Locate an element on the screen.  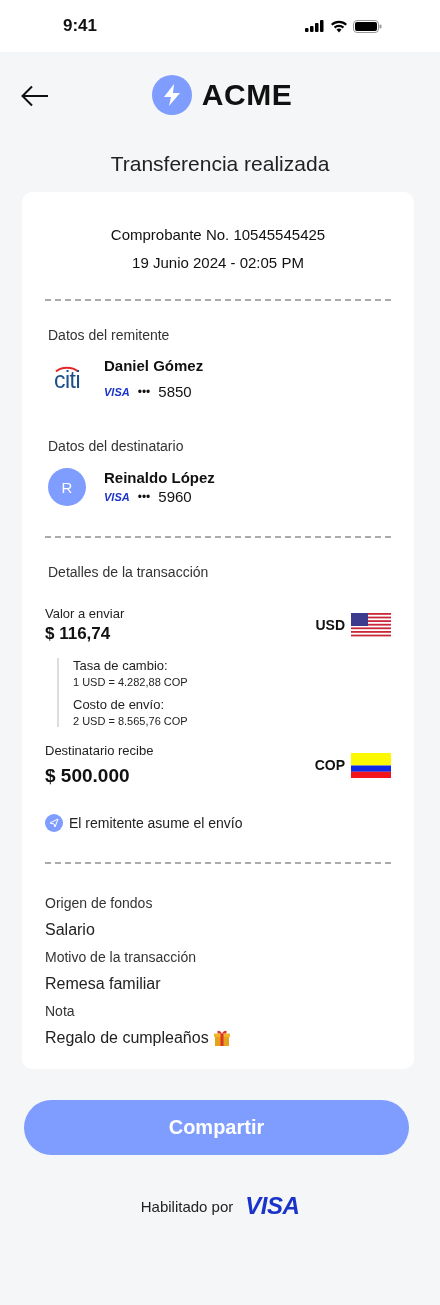
field-value: Remesa familiar is located at coordinates (103, 984).